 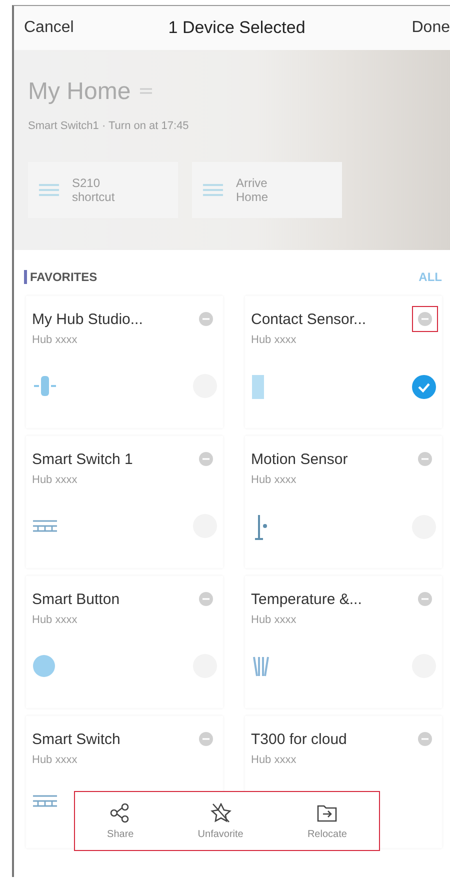 I want to click on device-card: Smart Switch 1 Hub xxxx, so click(x=124, y=502).